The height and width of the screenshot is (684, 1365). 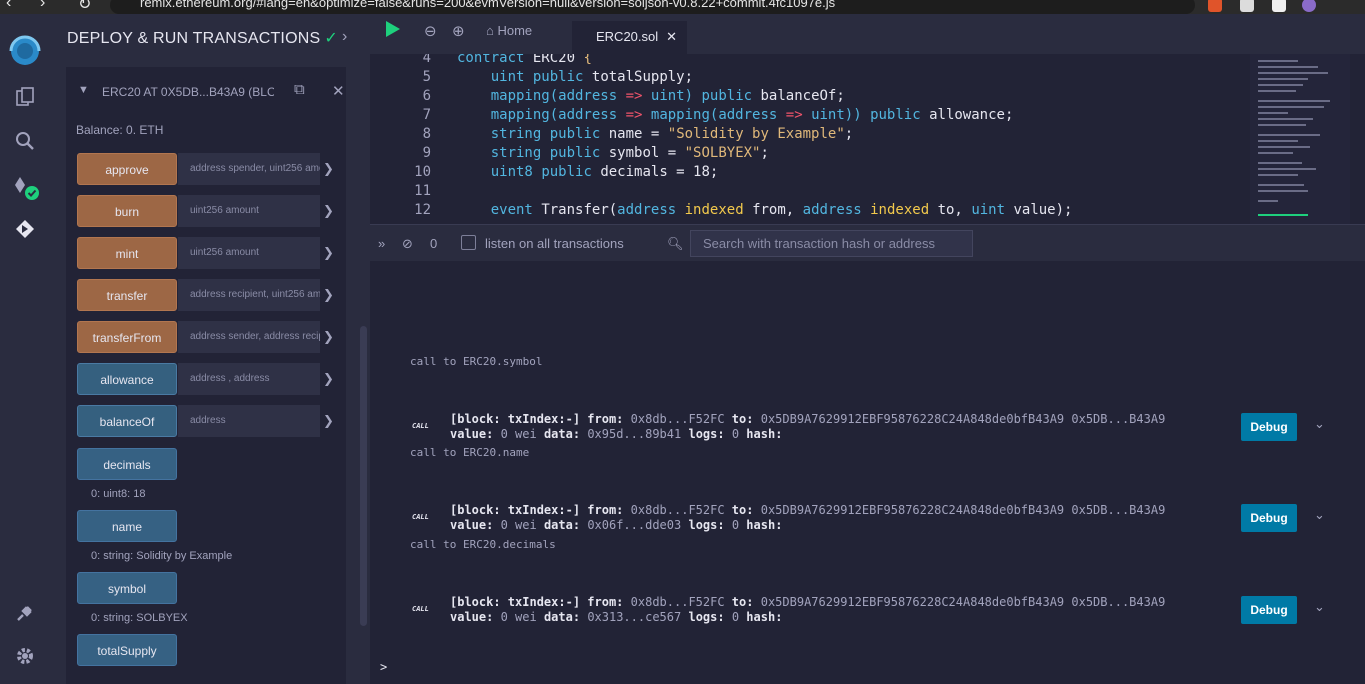 I want to click on check-icon: ✓, so click(x=331, y=38).